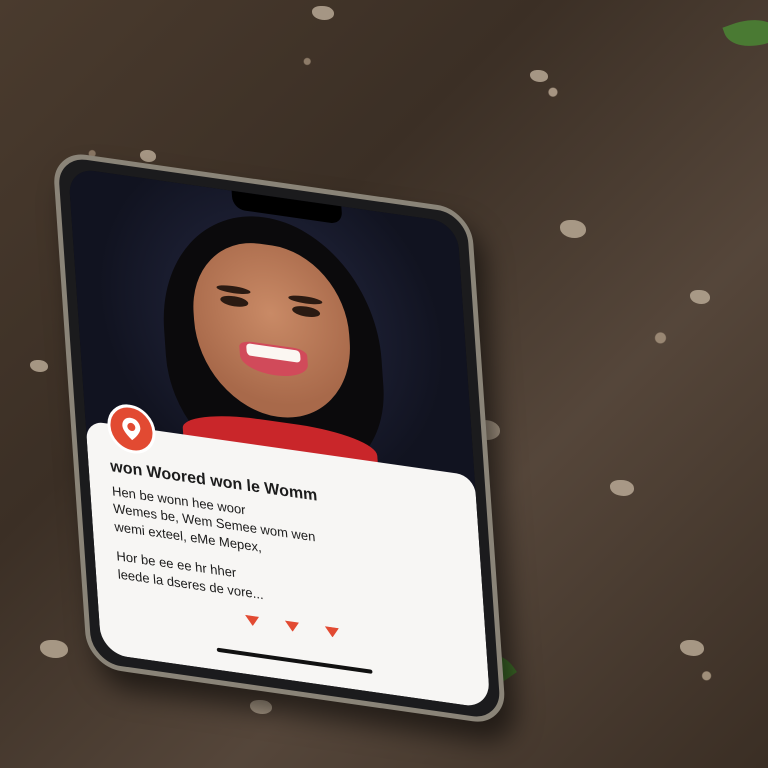 The width and height of the screenshot is (768, 768). I want to click on teeth, so click(273, 353).